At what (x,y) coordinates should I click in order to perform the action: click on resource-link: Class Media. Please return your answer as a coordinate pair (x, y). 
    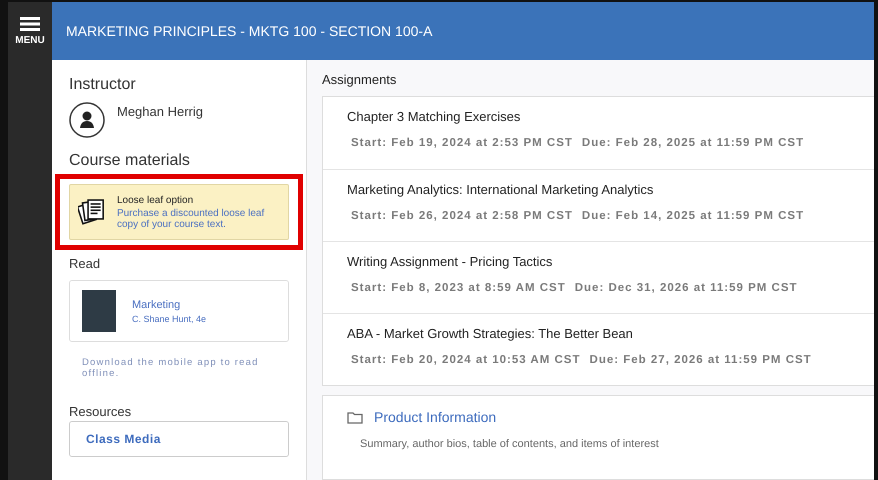
    Looking at the image, I should click on (179, 439).